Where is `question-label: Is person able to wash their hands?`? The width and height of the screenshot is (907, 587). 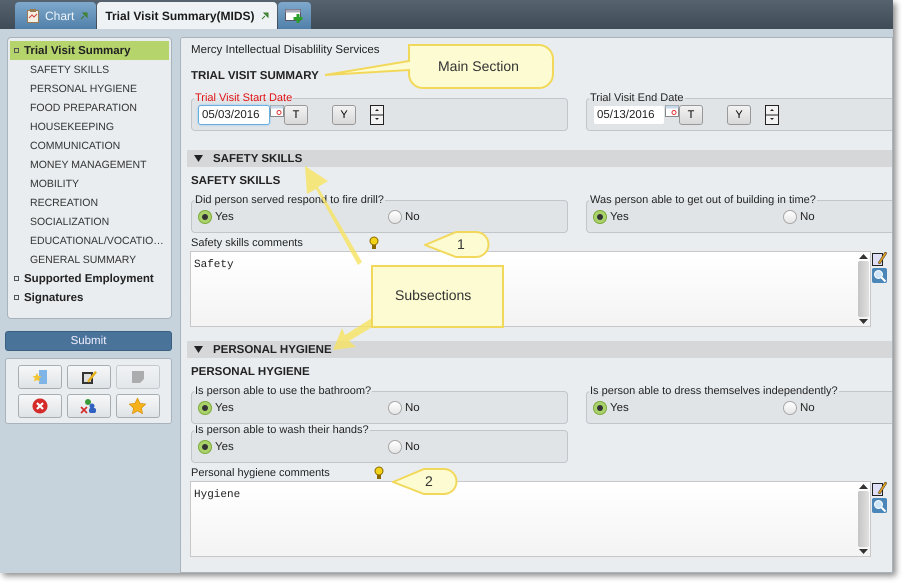 question-label: Is person able to wash their hands? is located at coordinates (282, 430).